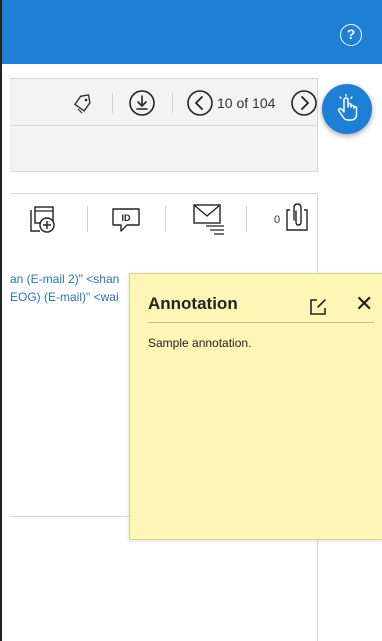 The width and height of the screenshot is (382, 641). Describe the element at coordinates (45, 220) in the screenshot. I see `add-document-icon` at that location.